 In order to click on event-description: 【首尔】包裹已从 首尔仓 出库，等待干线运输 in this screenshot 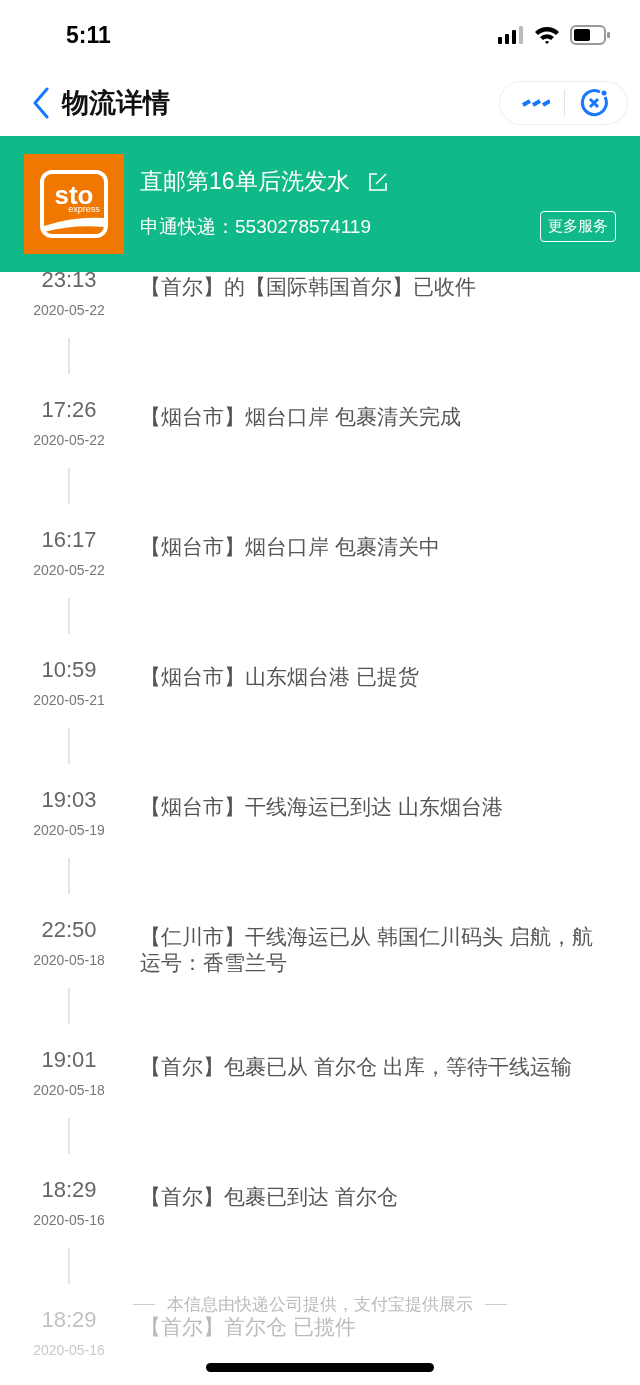, I will do `click(356, 1067)`.